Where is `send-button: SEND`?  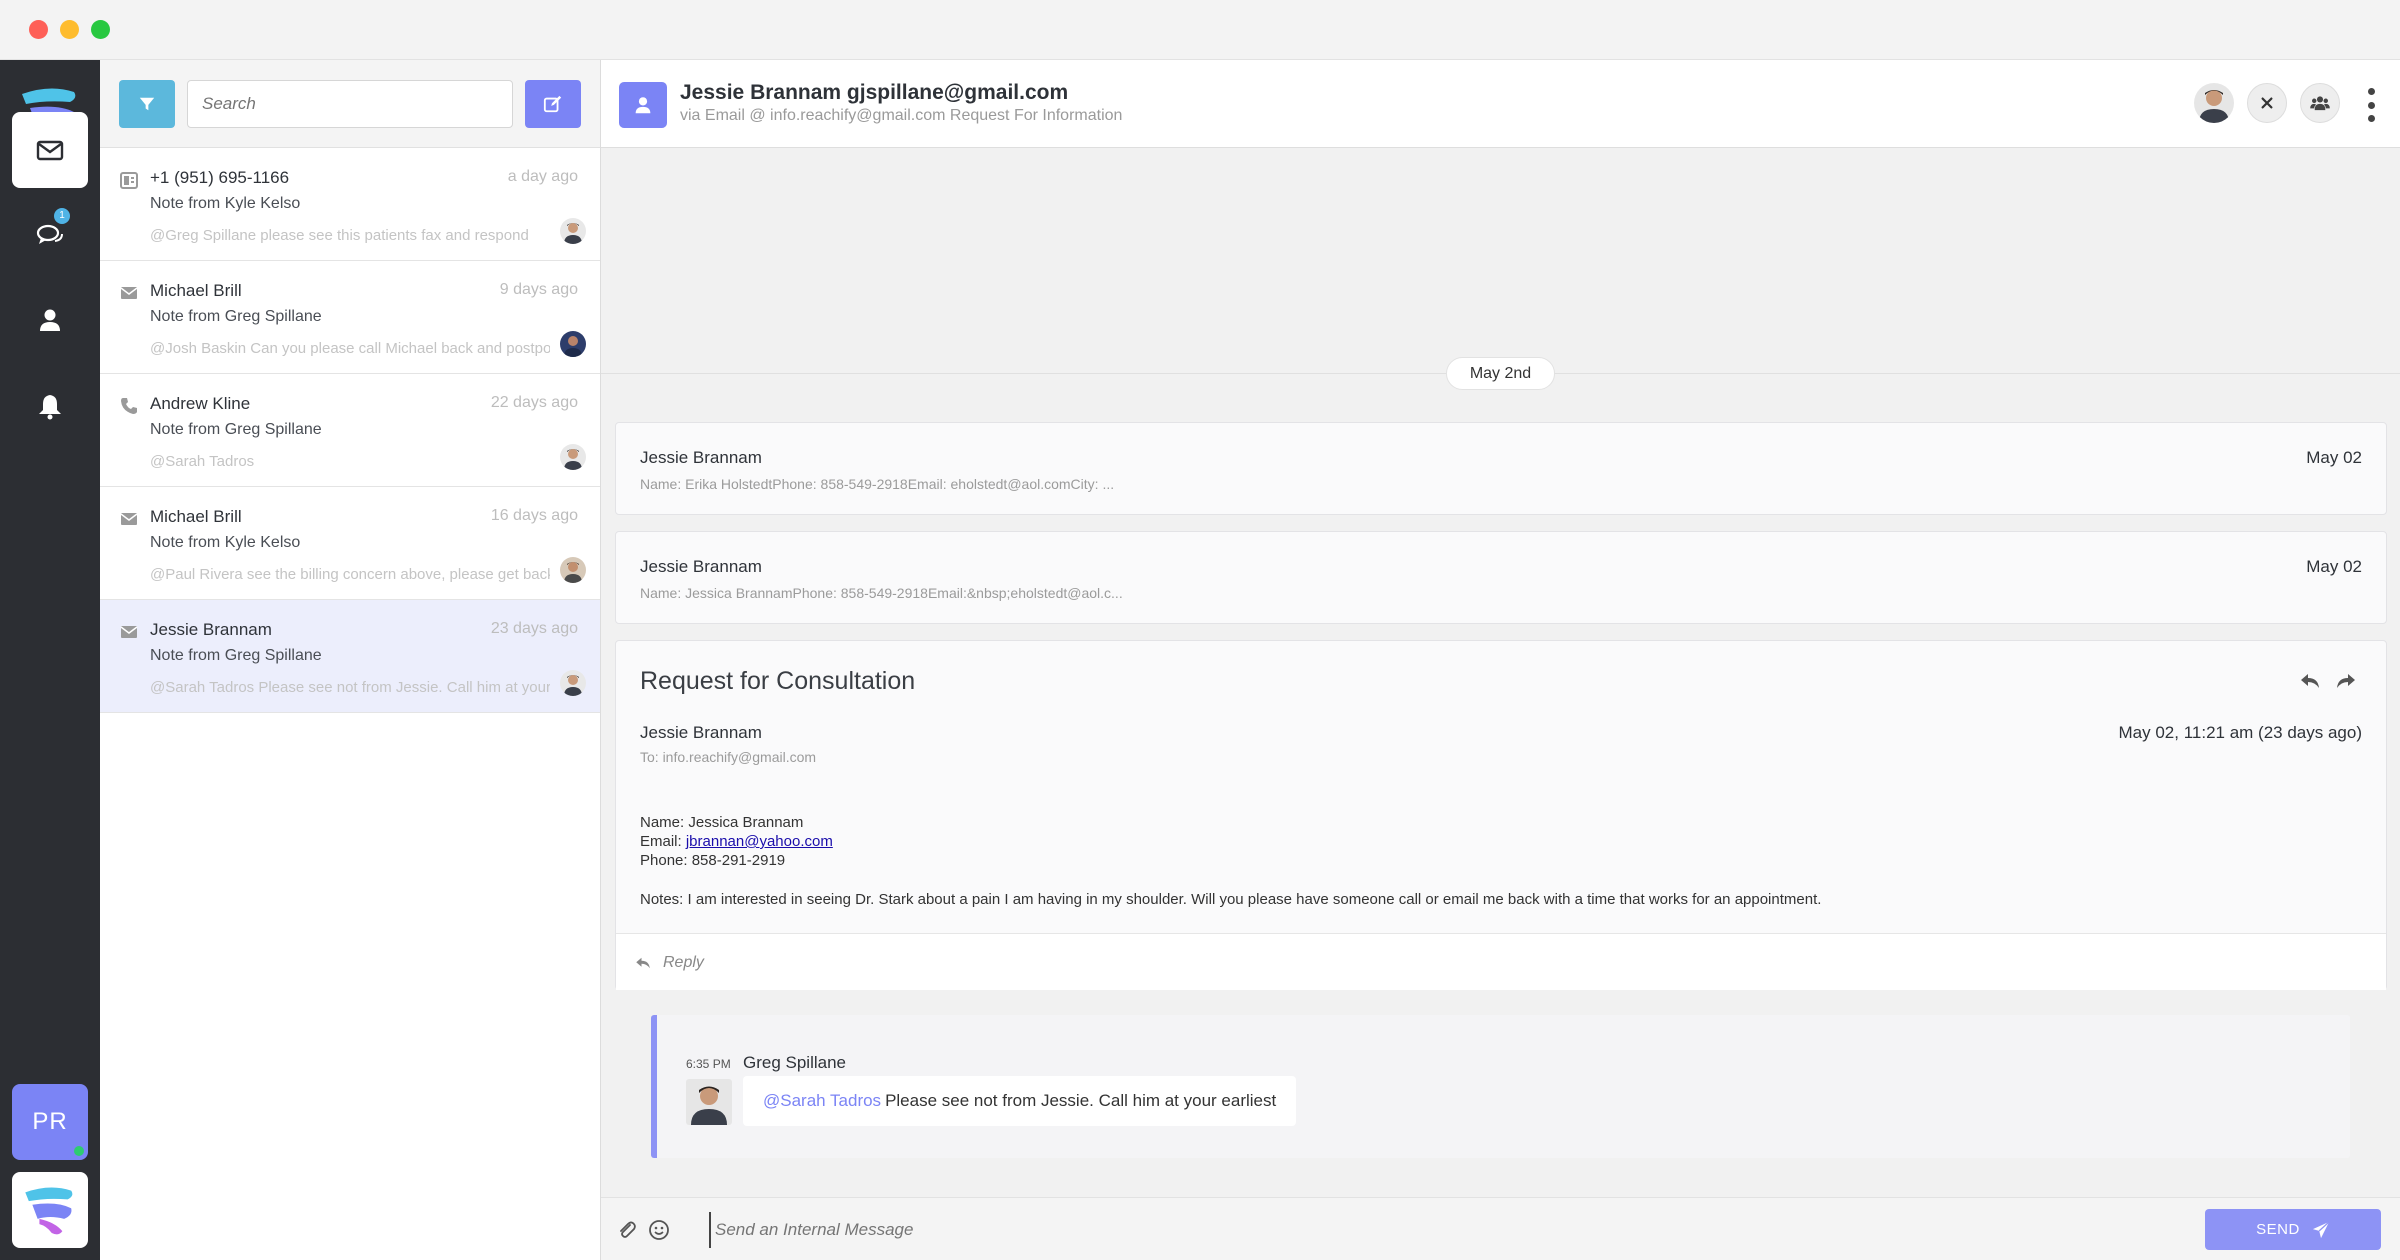 send-button: SEND is located at coordinates (2293, 1229).